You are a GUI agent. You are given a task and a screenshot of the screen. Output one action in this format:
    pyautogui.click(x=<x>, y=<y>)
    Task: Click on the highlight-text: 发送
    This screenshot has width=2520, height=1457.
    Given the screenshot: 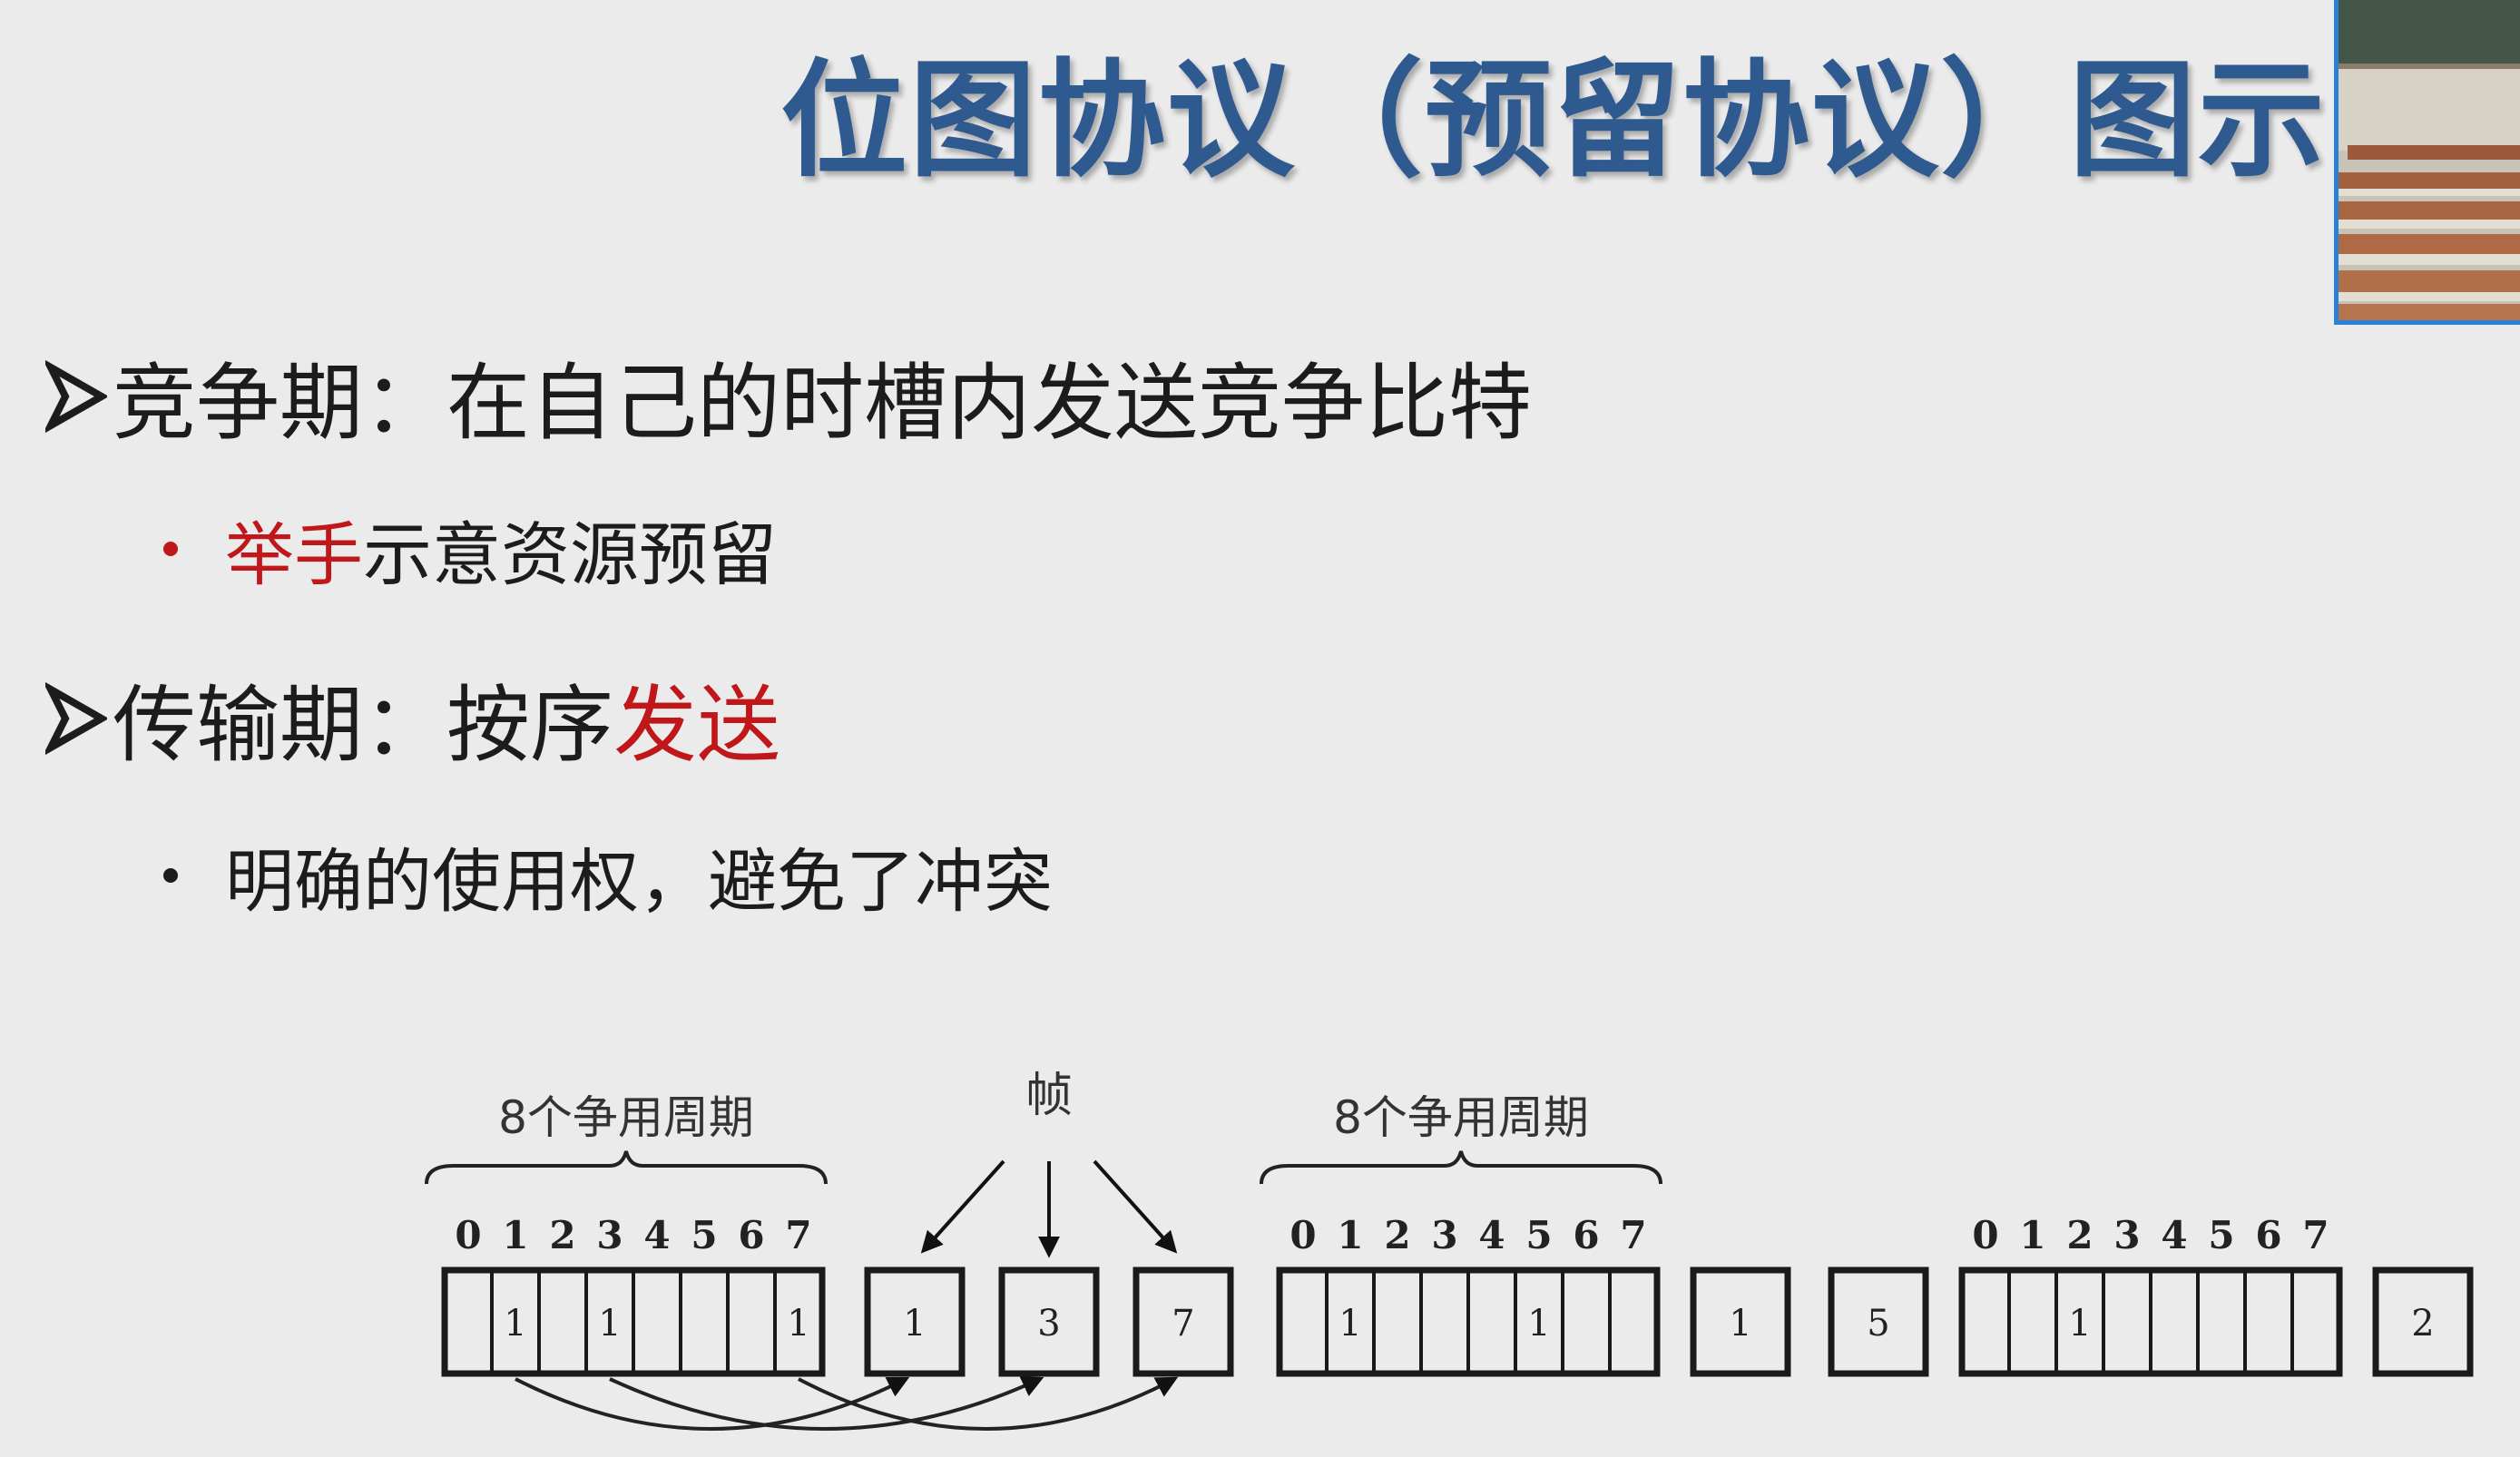 What is the action you would take?
    pyautogui.click(x=697, y=725)
    